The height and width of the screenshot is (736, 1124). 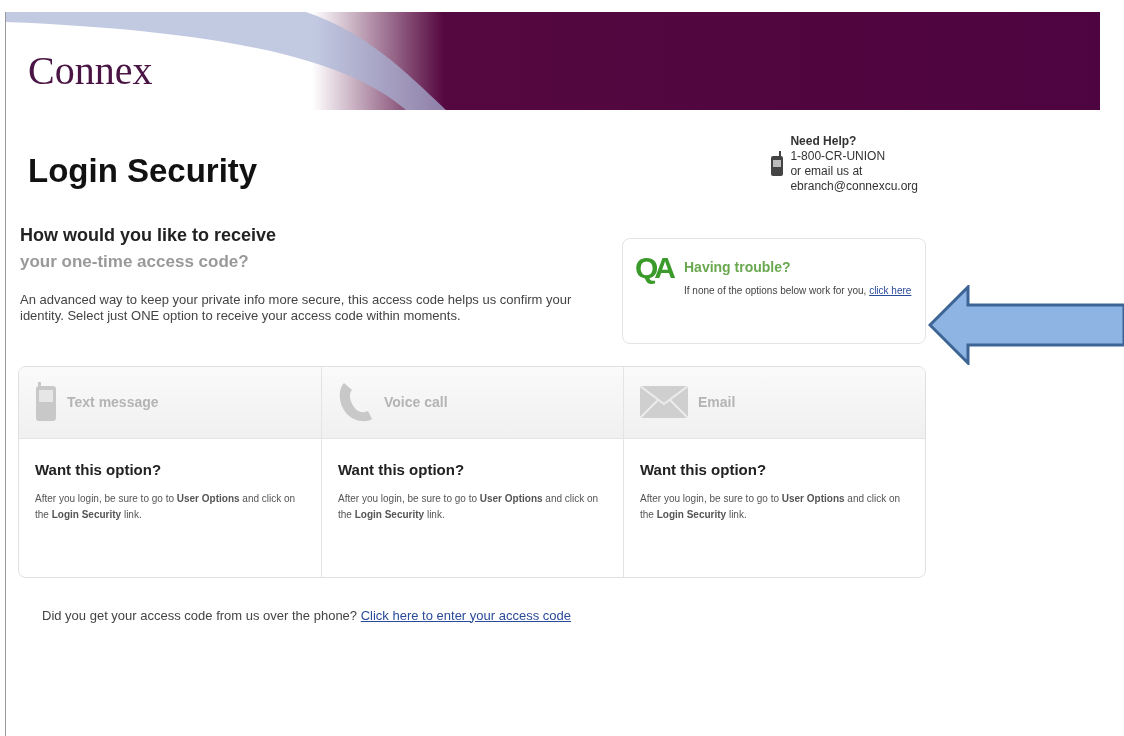 I want to click on intro-subheading: your one-time access code?, so click(x=135, y=261).